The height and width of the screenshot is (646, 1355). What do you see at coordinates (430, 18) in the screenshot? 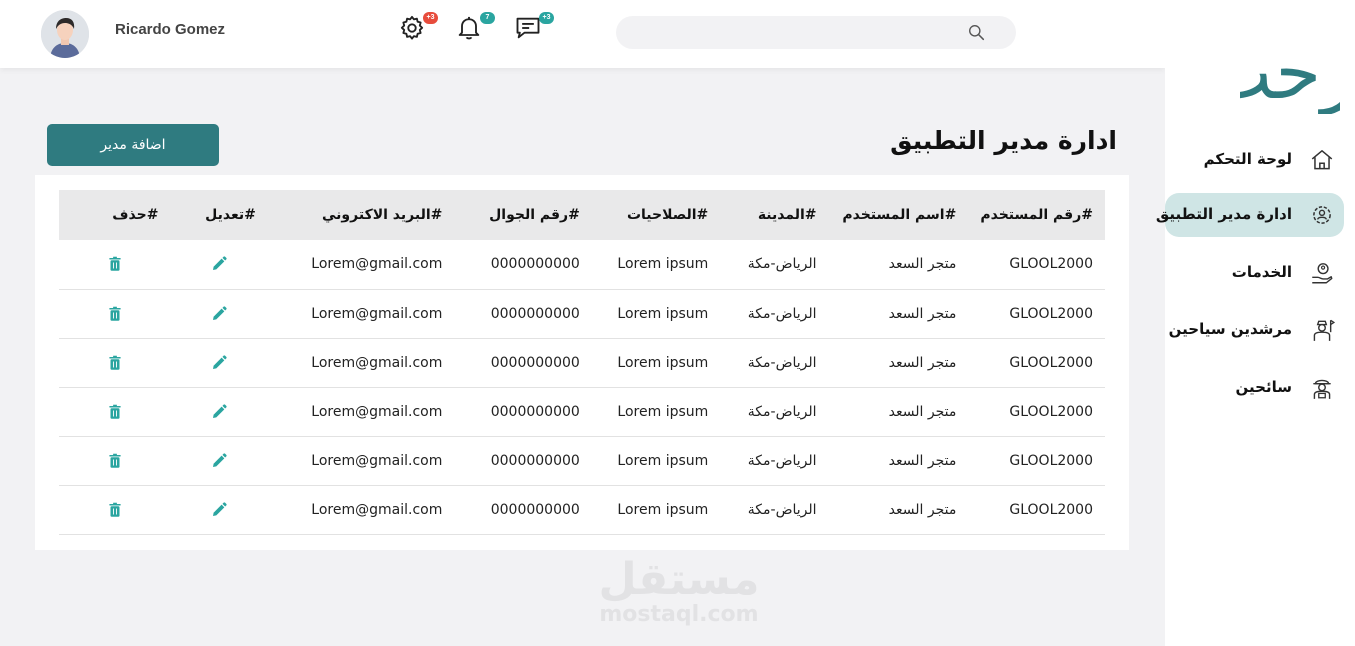
I see `settings-badge: +3` at bounding box center [430, 18].